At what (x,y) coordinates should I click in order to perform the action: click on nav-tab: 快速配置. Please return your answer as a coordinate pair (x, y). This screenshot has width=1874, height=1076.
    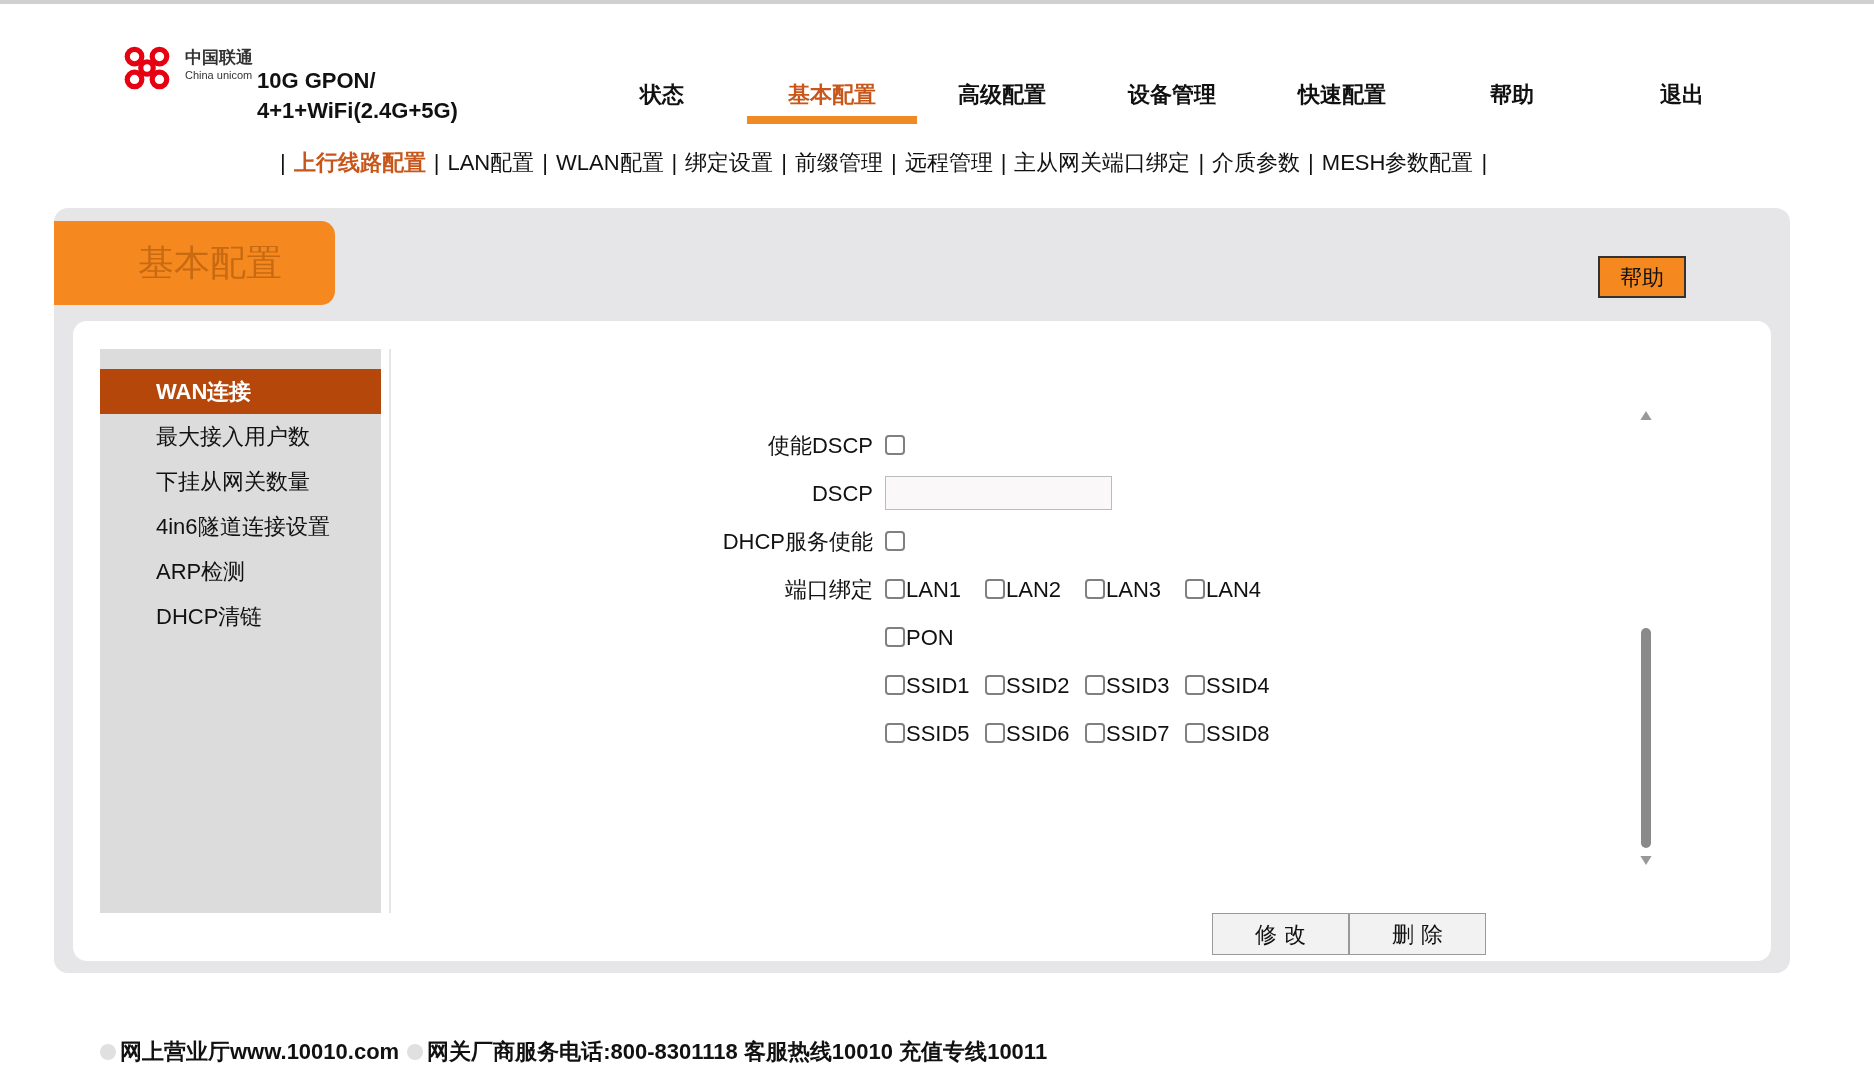
    Looking at the image, I should click on (1342, 100).